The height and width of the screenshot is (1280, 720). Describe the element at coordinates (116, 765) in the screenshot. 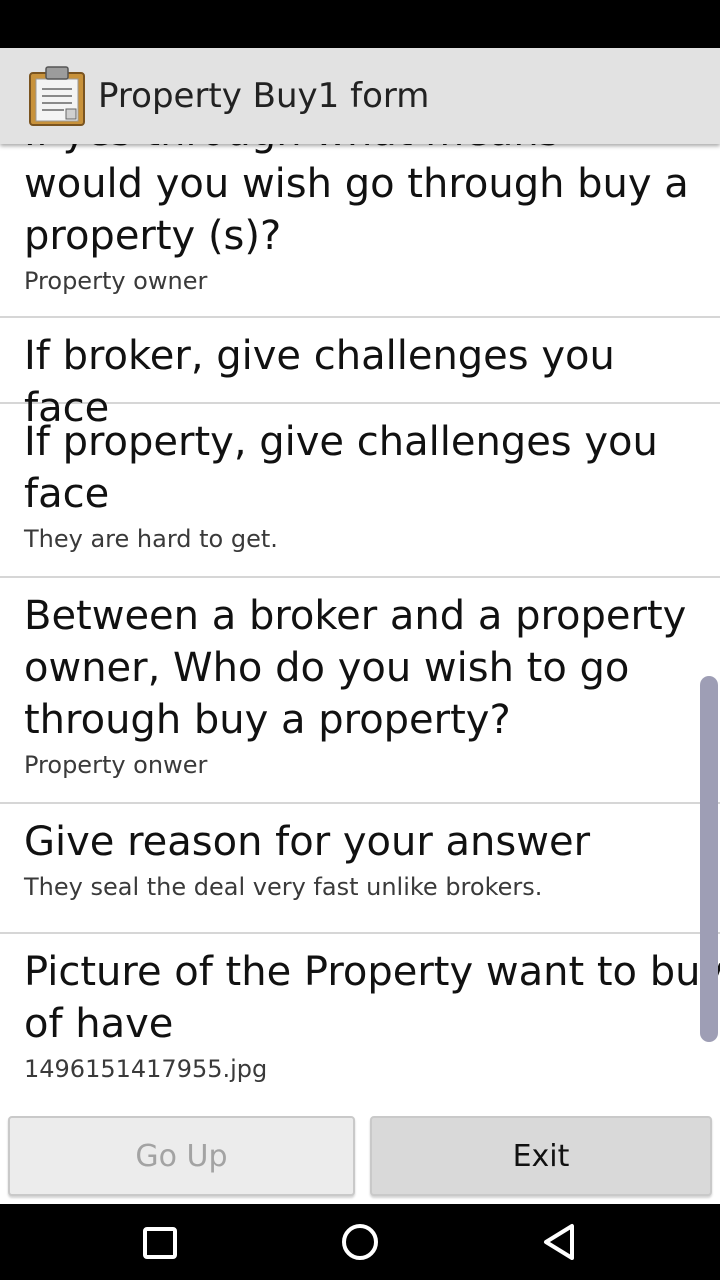

I see `answer-text: Property onwer` at that location.